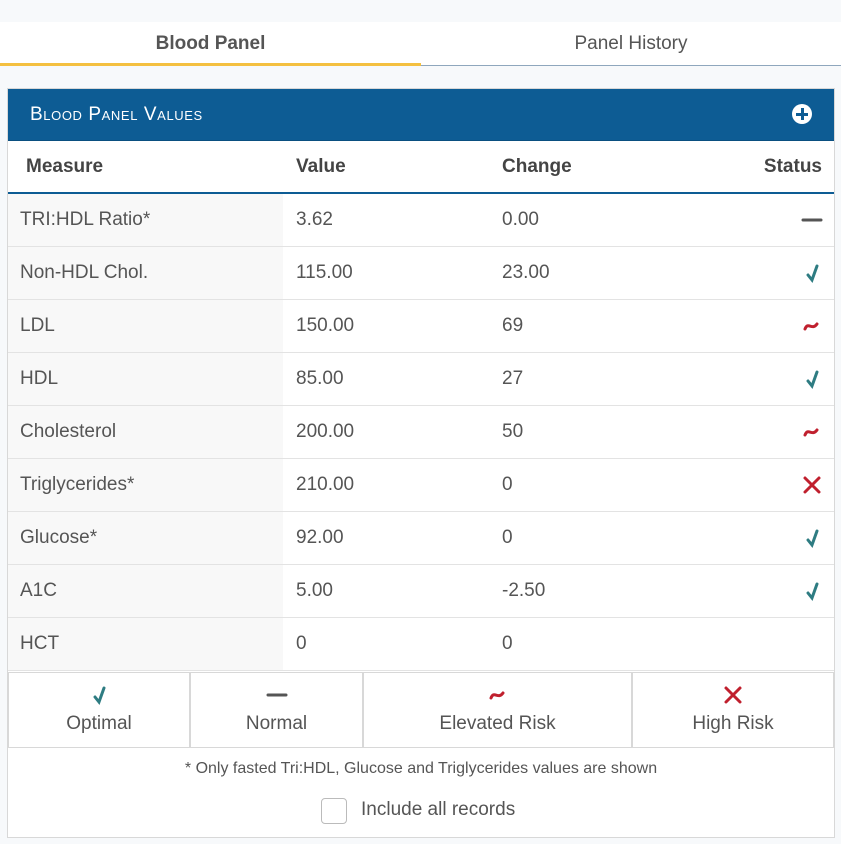 This screenshot has height=844, width=841. Describe the element at coordinates (421, 379) in the screenshot. I see `table-row: HDL 85.00 27` at that location.